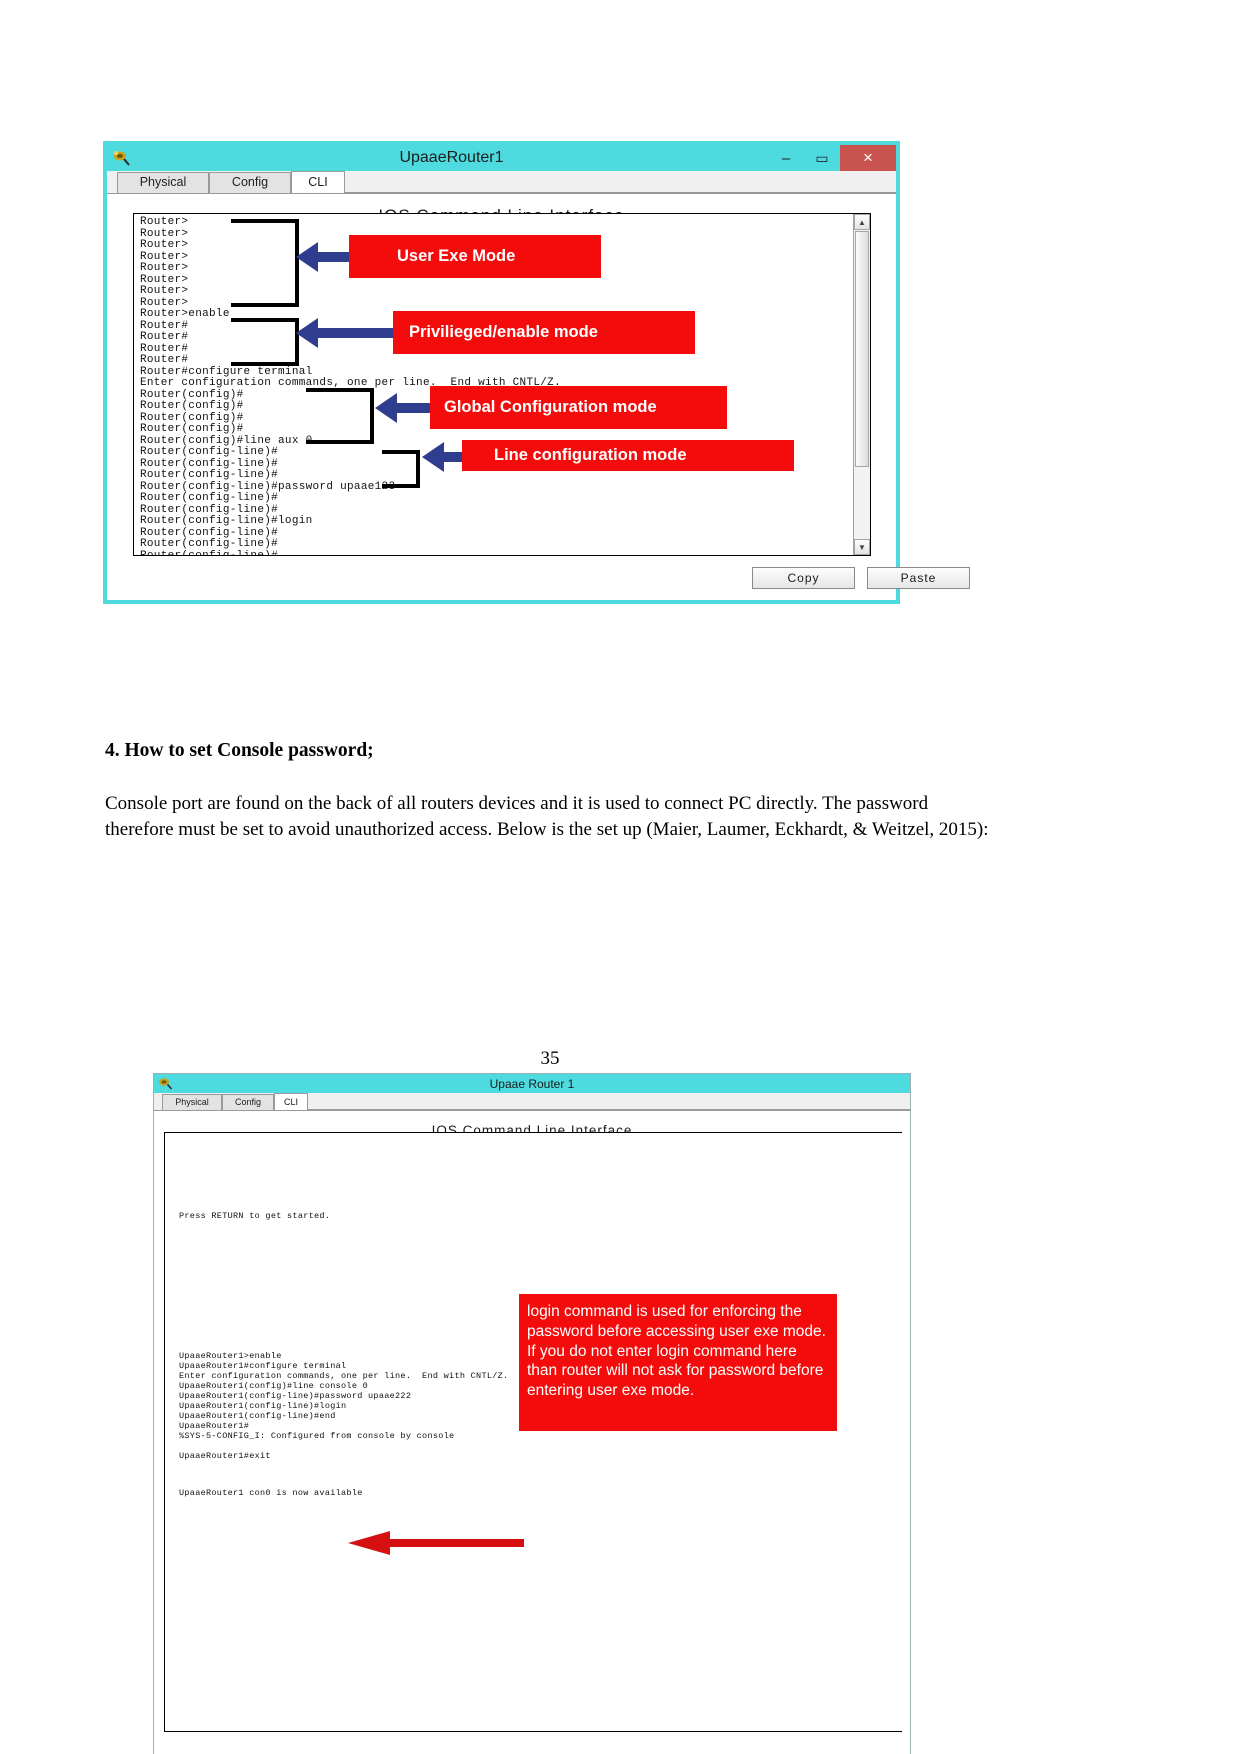  I want to click on copy-button: Copy, so click(803, 578).